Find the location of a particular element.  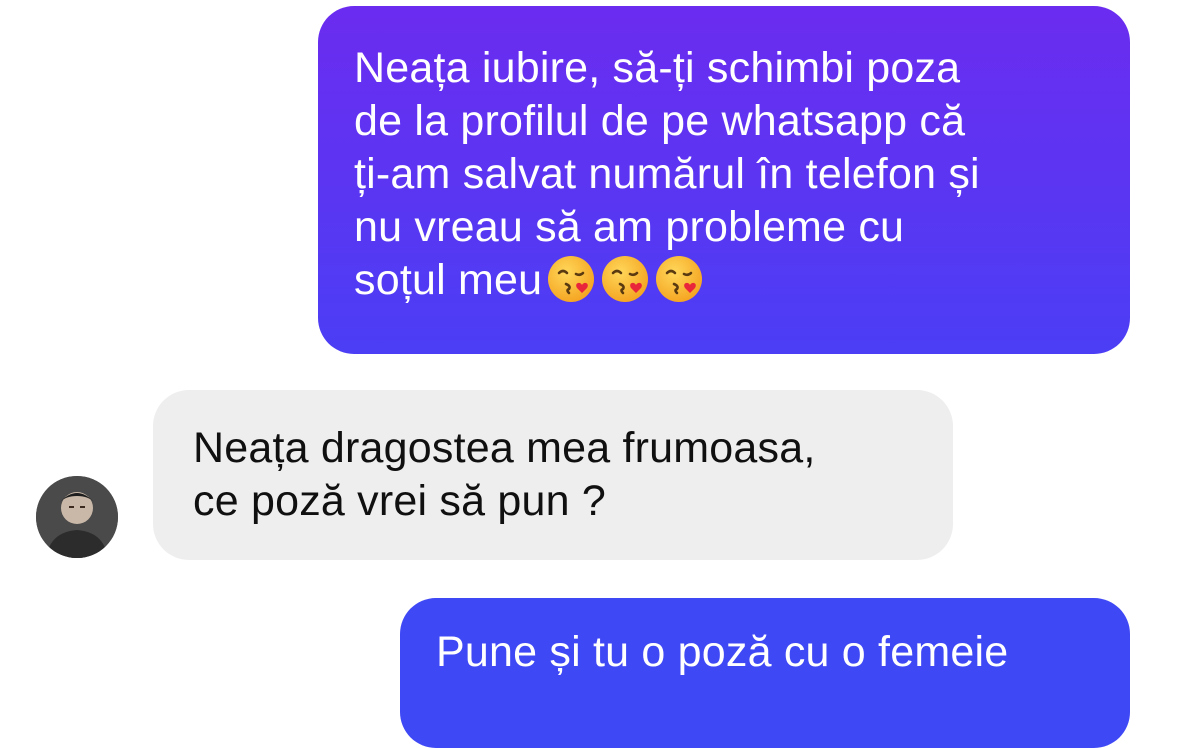

message-line: ce poză vrei să pun ? is located at coordinates (399, 501).